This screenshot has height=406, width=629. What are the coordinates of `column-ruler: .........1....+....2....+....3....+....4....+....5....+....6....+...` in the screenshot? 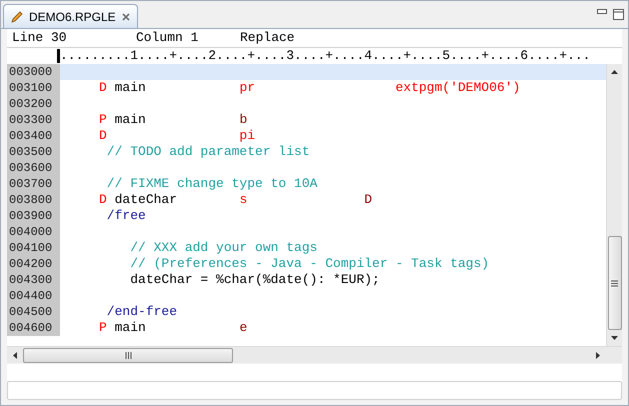 It's located at (325, 56).